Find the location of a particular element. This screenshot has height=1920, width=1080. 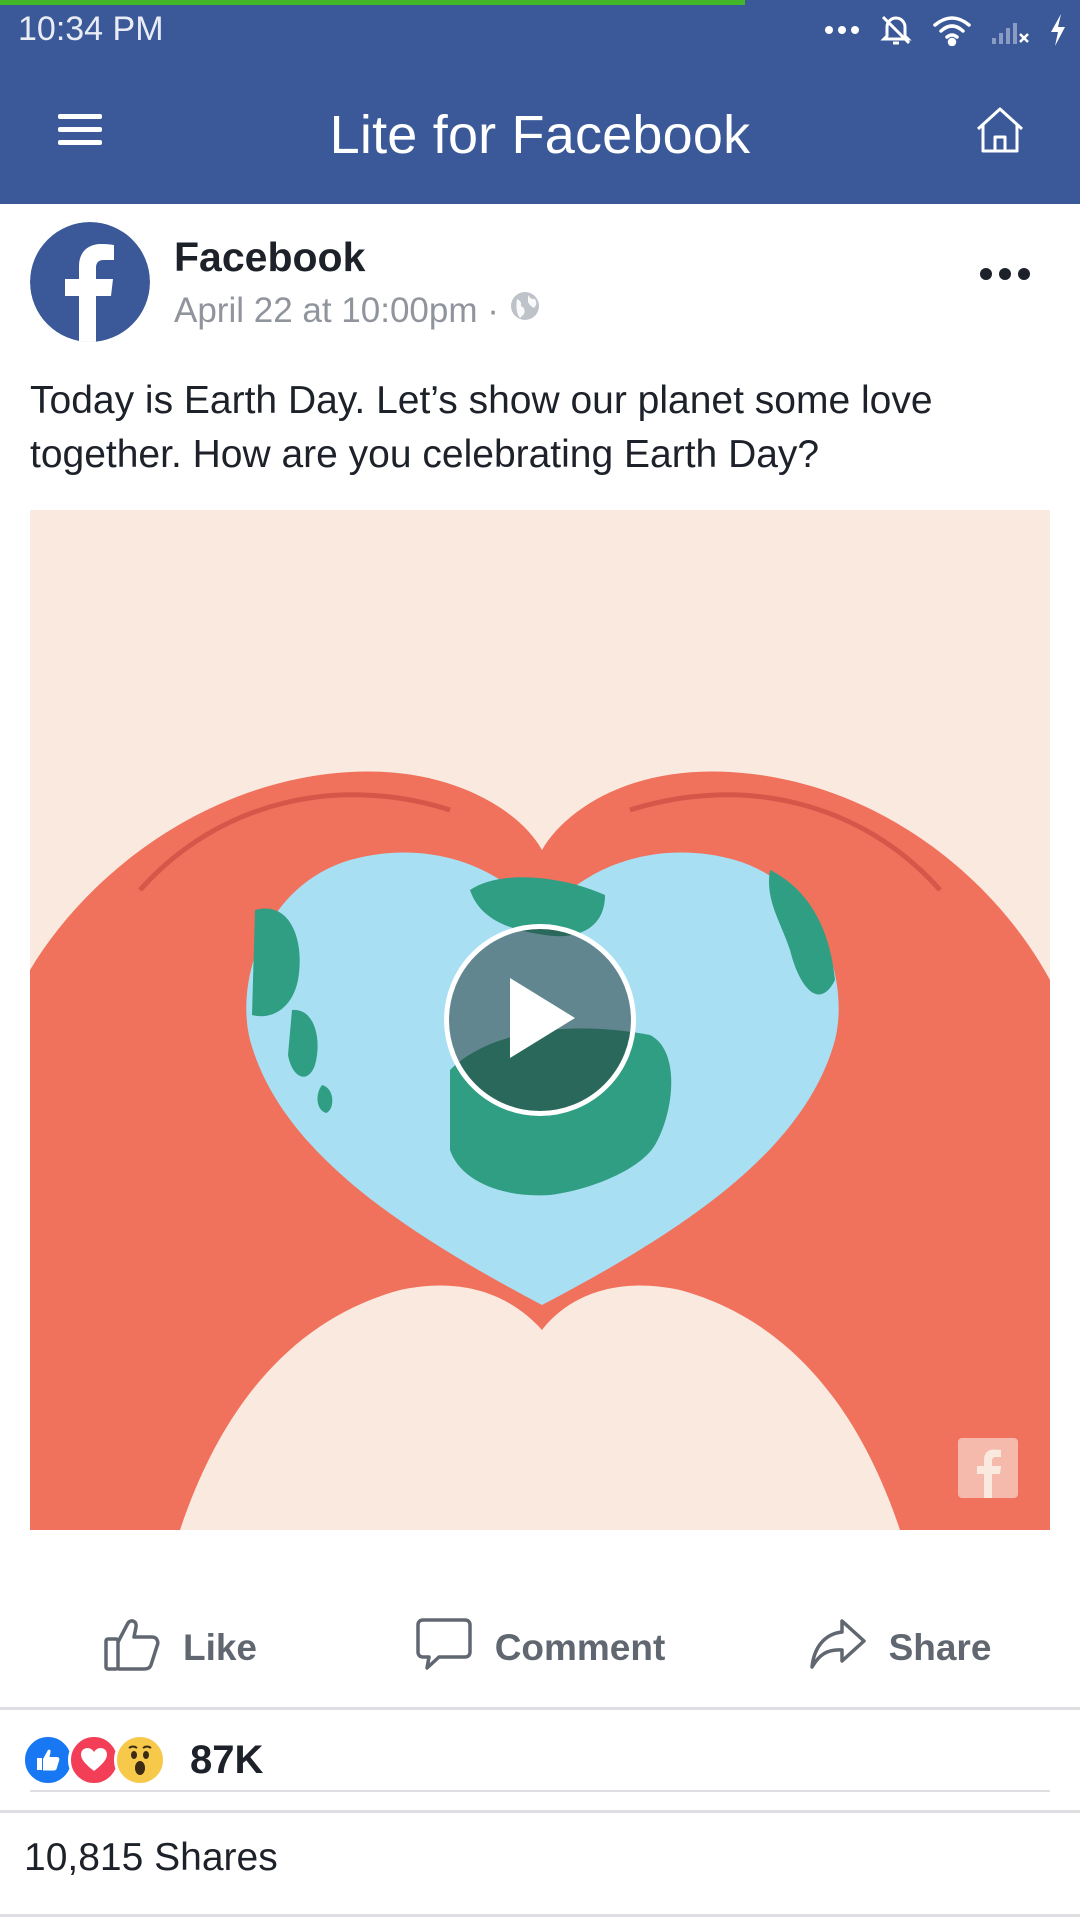

wow-reaction-icon is located at coordinates (140, 1760).